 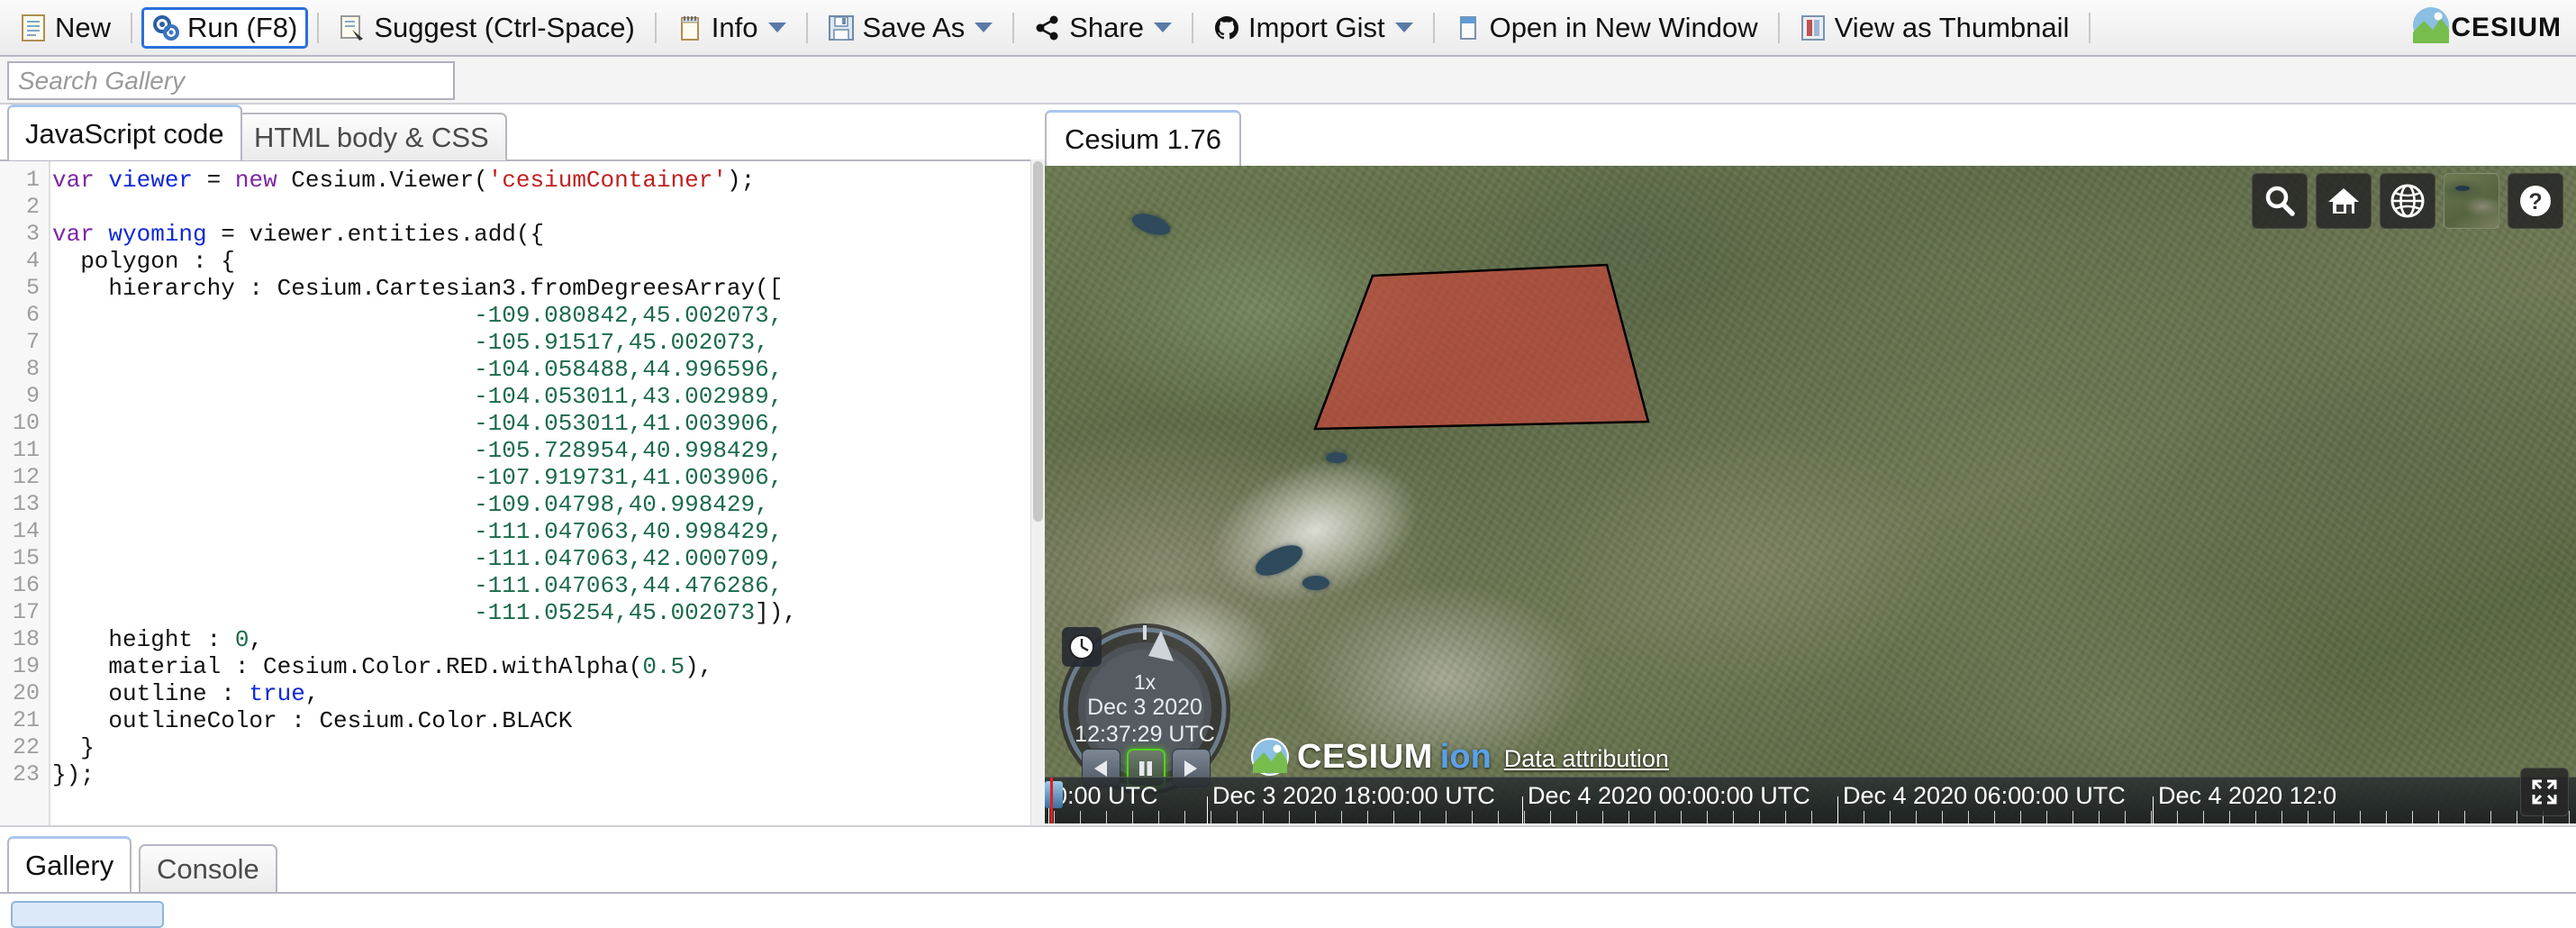 I want to click on timeline-major-tick, so click(x=2153, y=809).